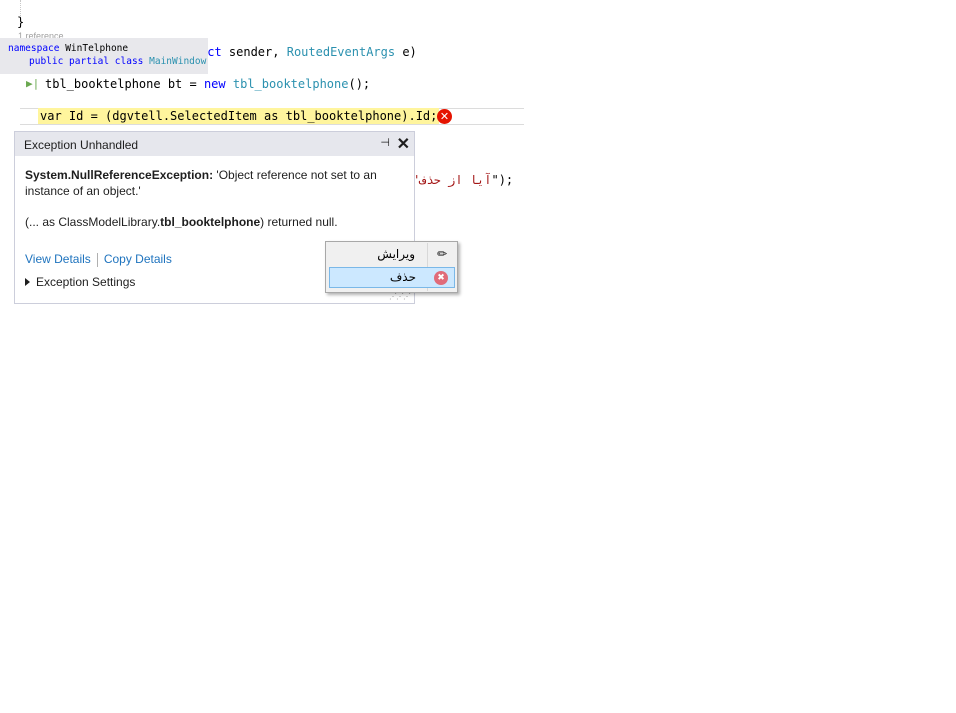  I want to click on null-prefix: (... as ClassModelLibrary., so click(93, 222).